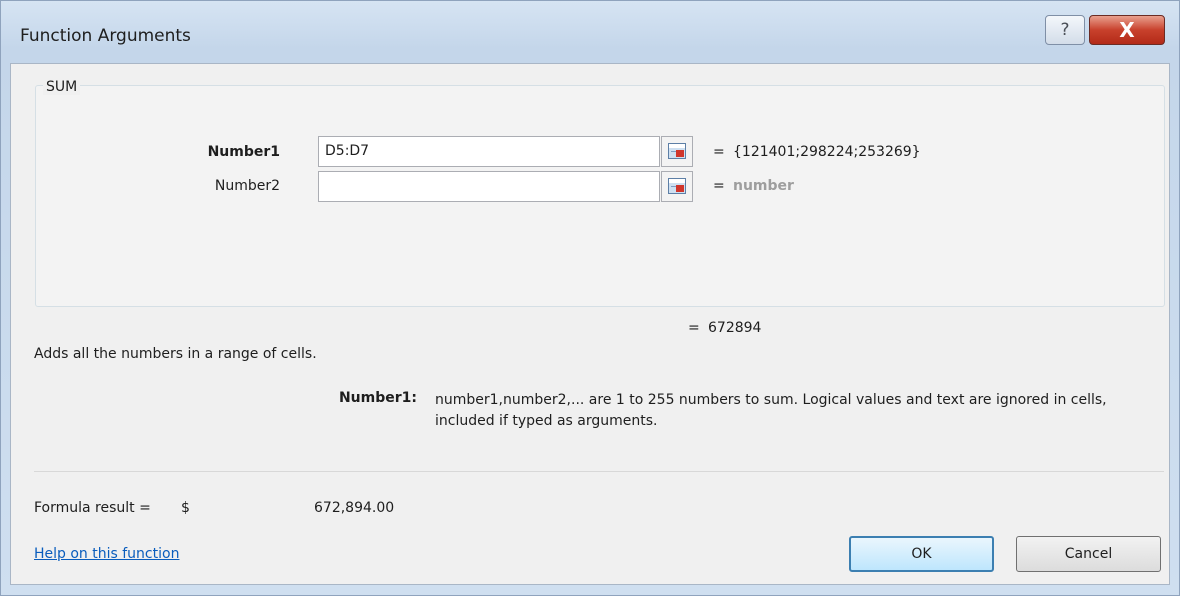  Describe the element at coordinates (489, 151) in the screenshot. I see `number1-input: D5:D7` at that location.